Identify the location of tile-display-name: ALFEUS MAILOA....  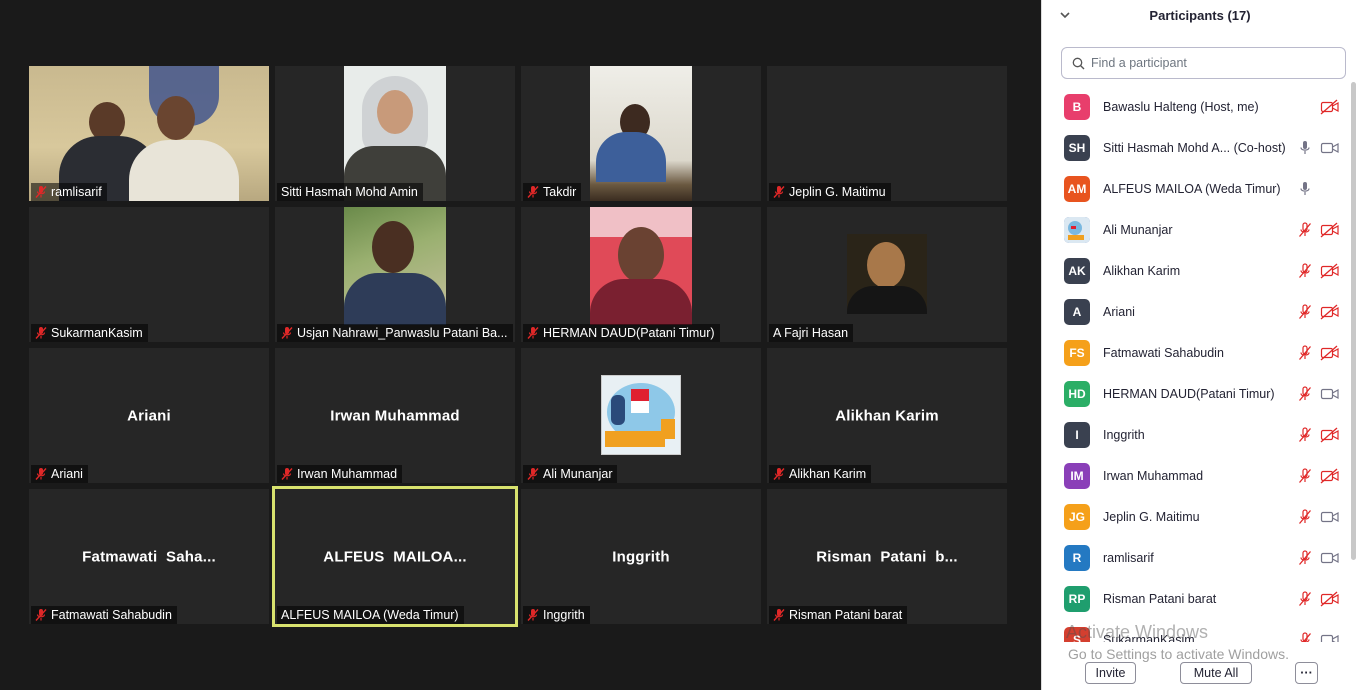
(395, 556).